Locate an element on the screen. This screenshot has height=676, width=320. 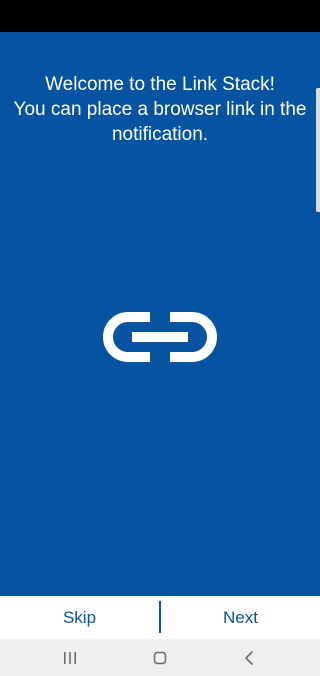
edge-panel-handle is located at coordinates (318, 150).